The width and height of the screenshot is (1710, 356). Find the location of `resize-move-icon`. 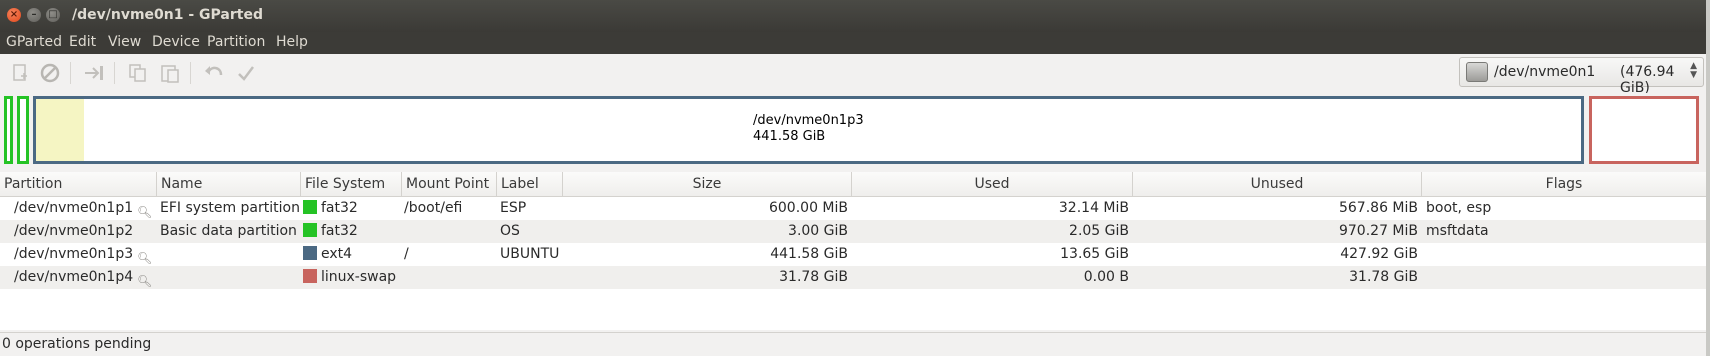

resize-move-icon is located at coordinates (94, 73).